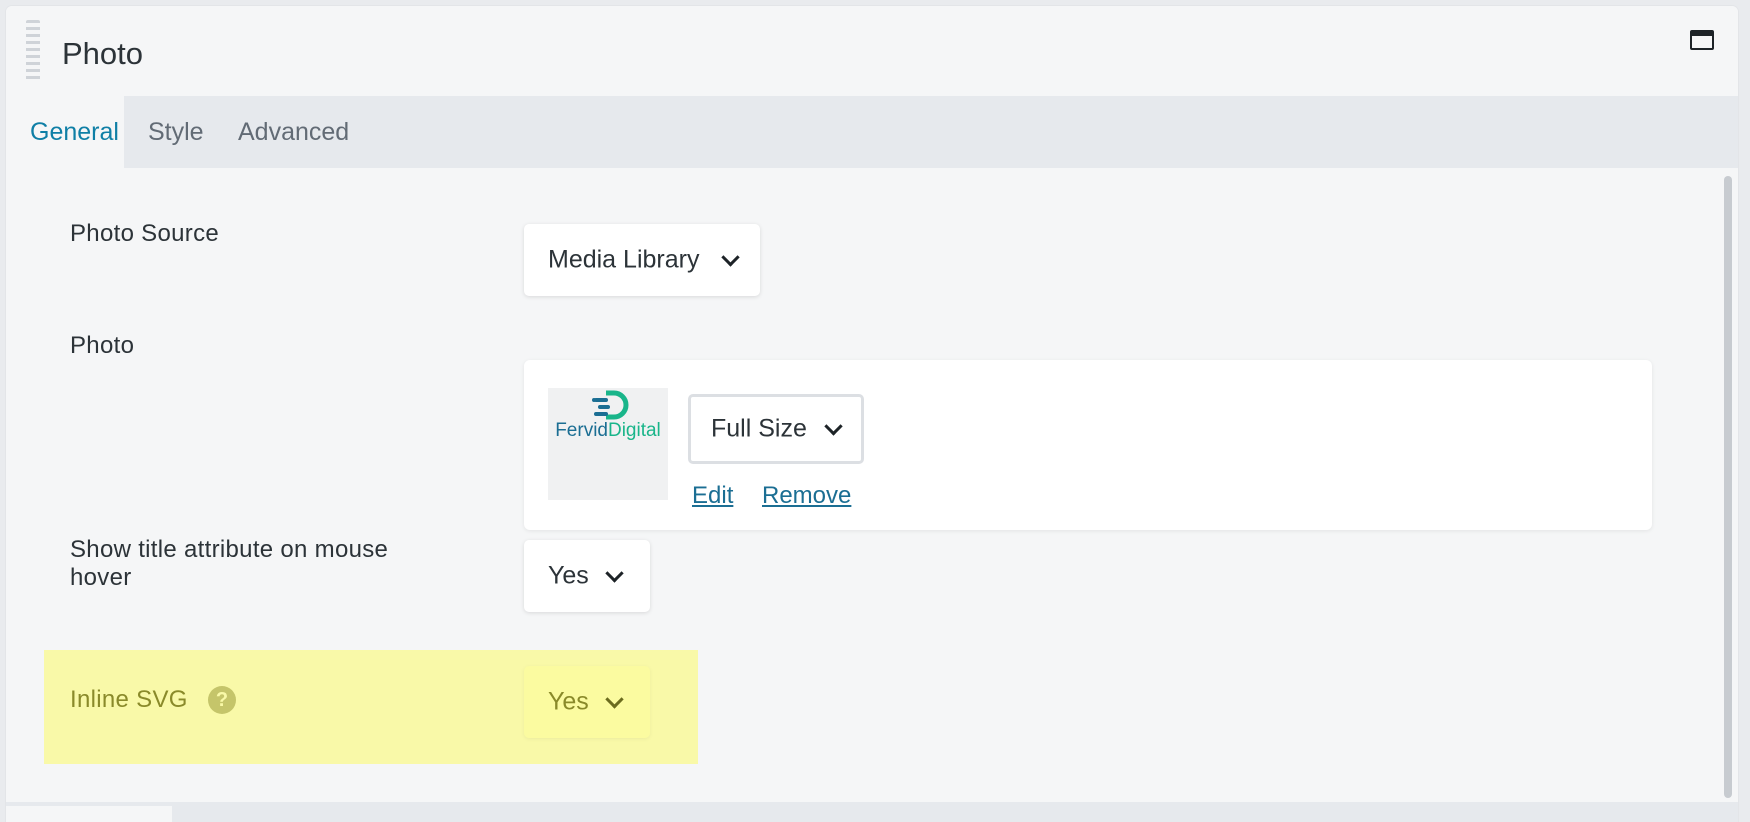 The image size is (1750, 822). Describe the element at coordinates (759, 428) in the screenshot. I see `photo-size-value: Full Size` at that location.